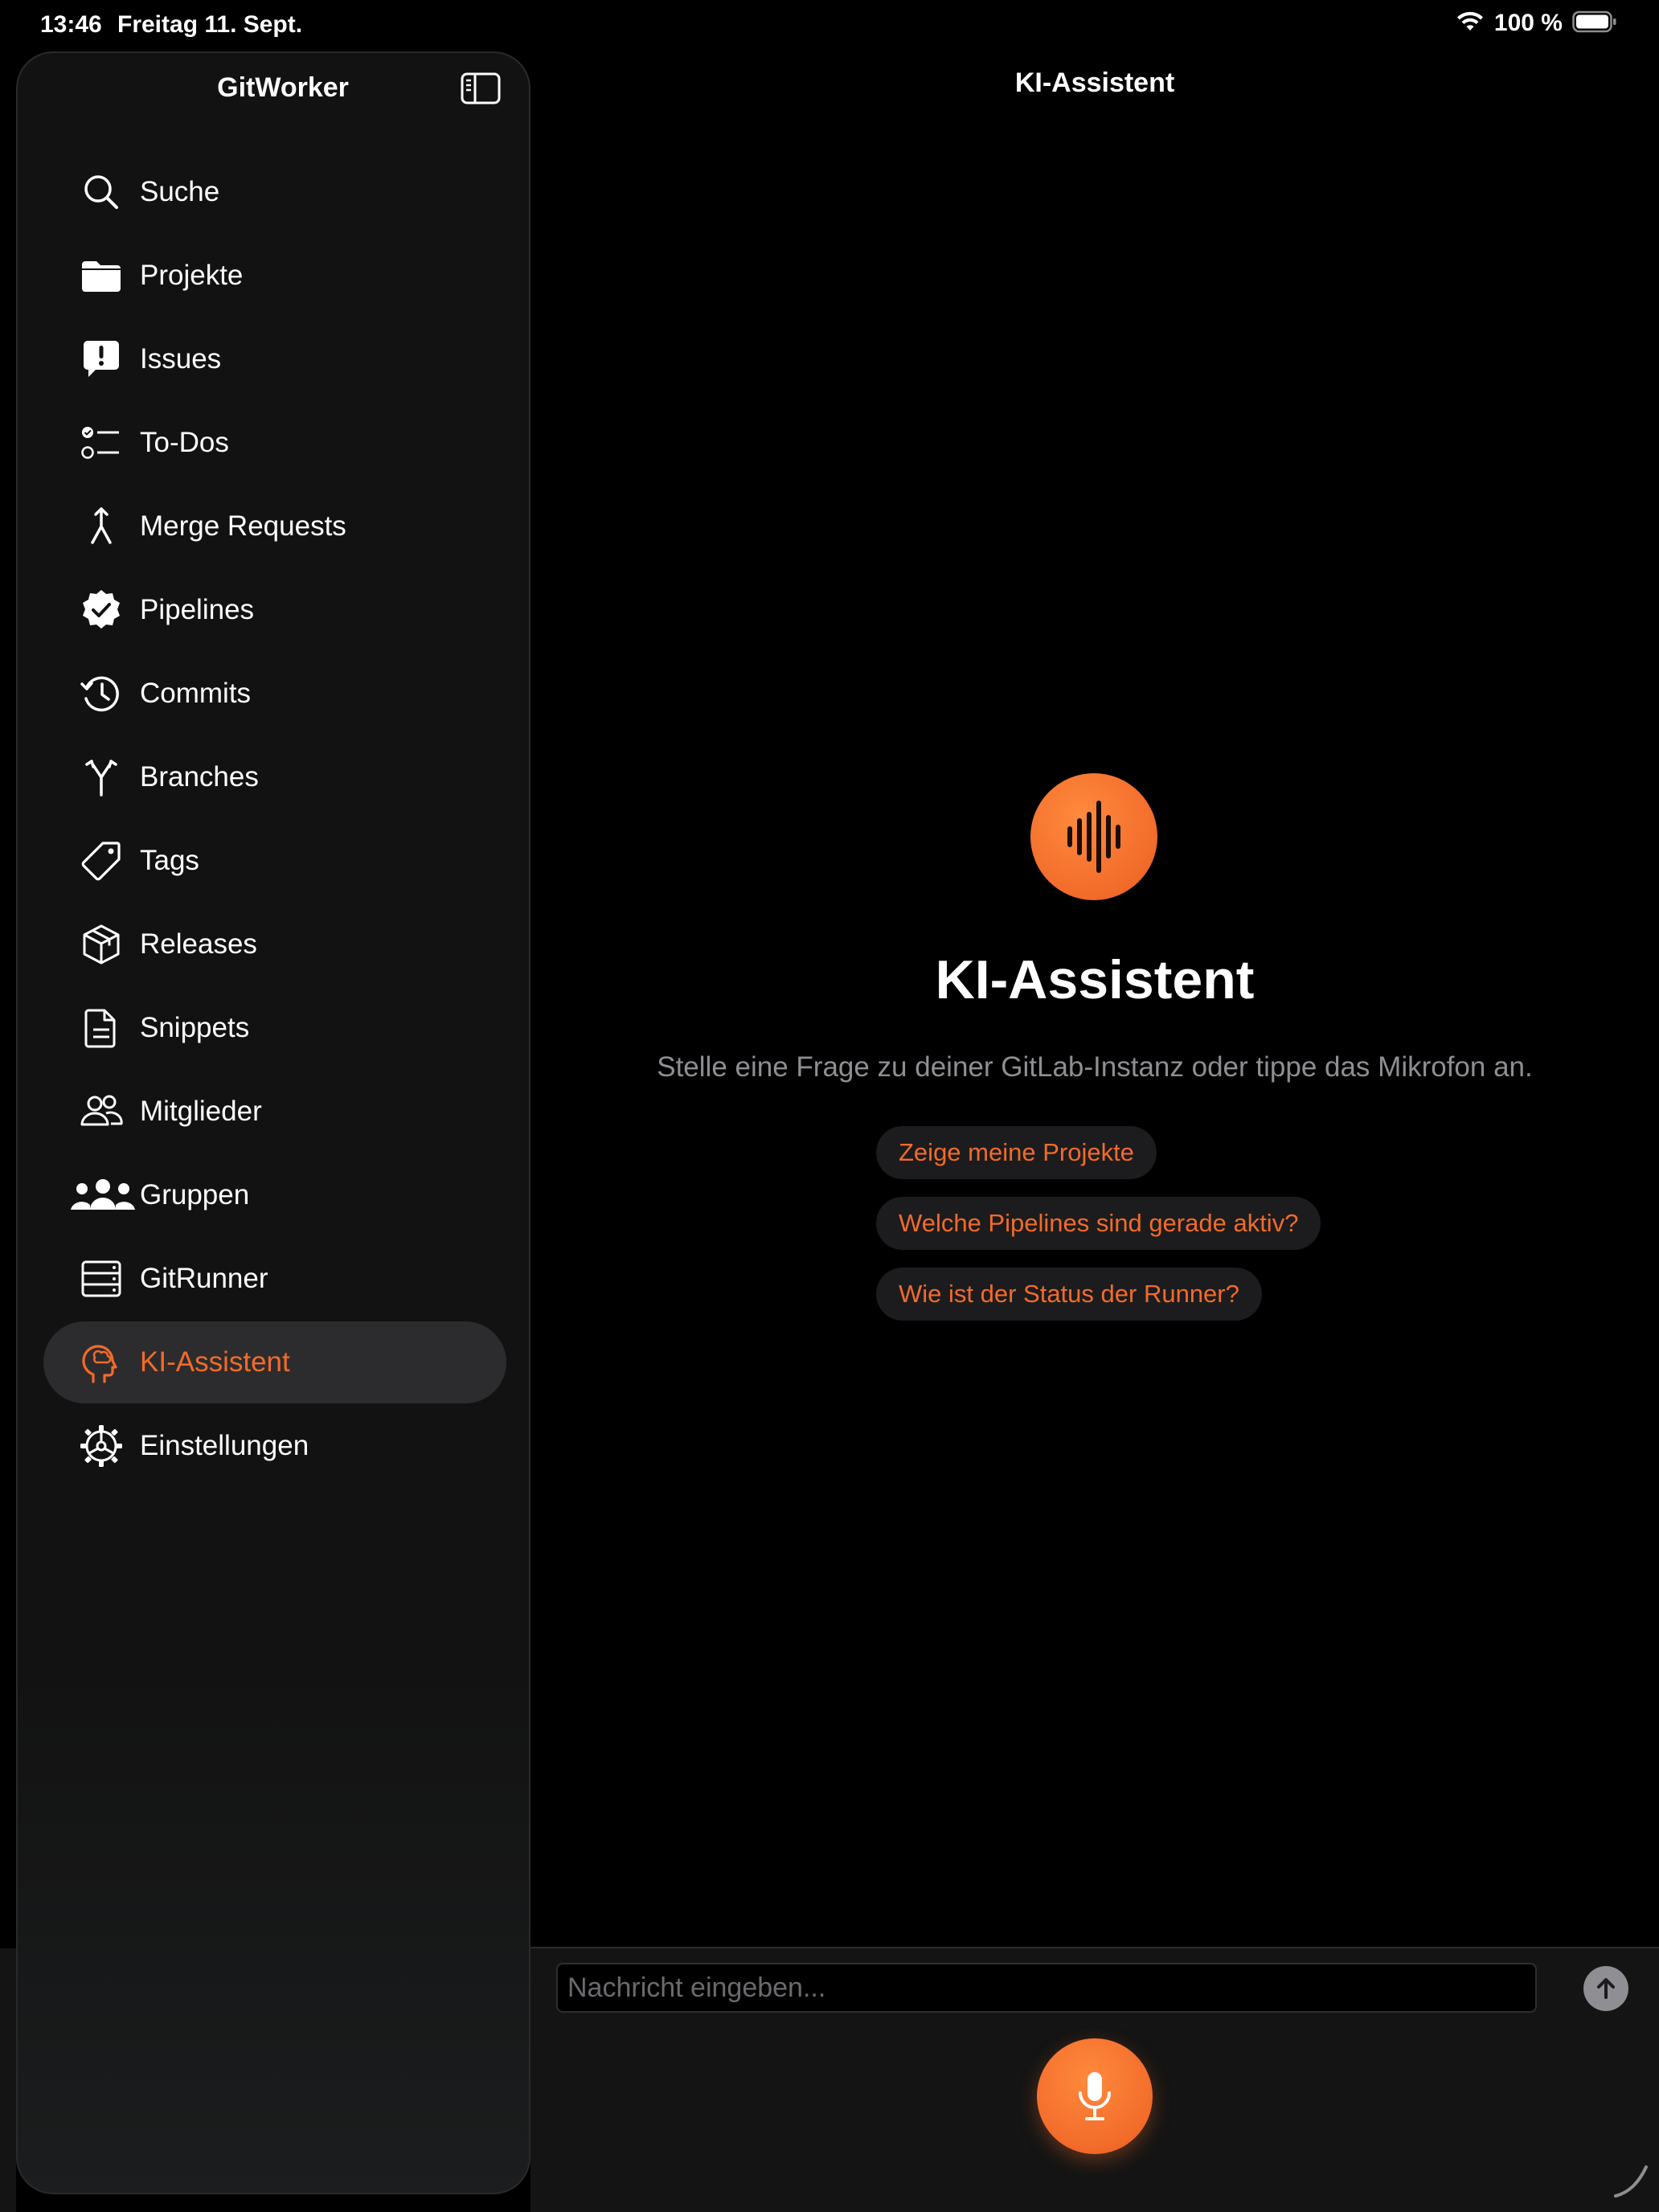 This screenshot has height=2212, width=1659. What do you see at coordinates (184, 443) in the screenshot?
I see `sidebar-item-label: To-Dos` at bounding box center [184, 443].